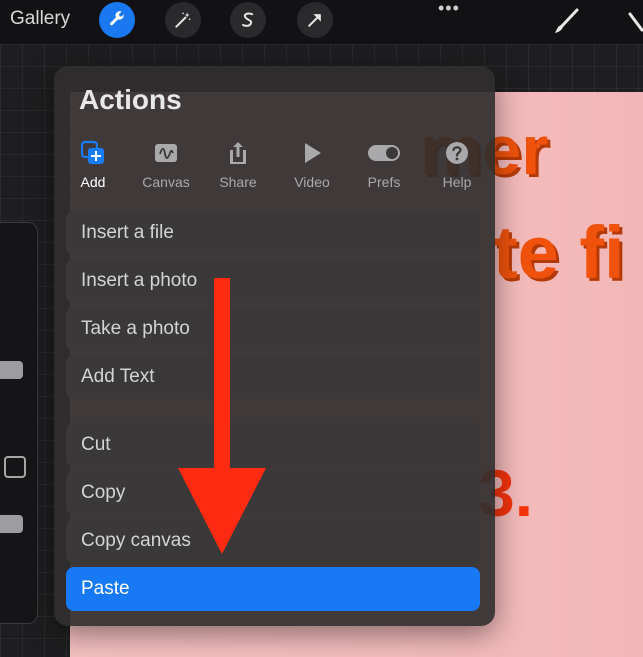  Describe the element at coordinates (457, 153) in the screenshot. I see `help-icon` at that location.